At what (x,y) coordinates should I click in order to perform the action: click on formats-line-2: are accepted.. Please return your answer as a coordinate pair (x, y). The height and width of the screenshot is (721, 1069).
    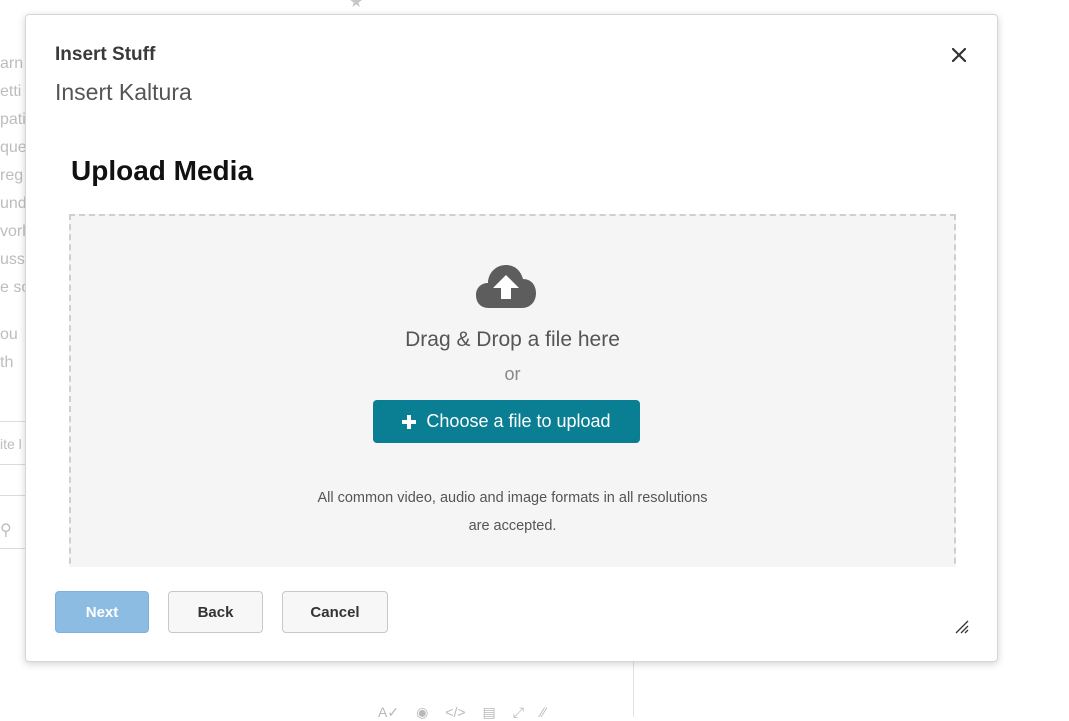
    Looking at the image, I should click on (512, 526).